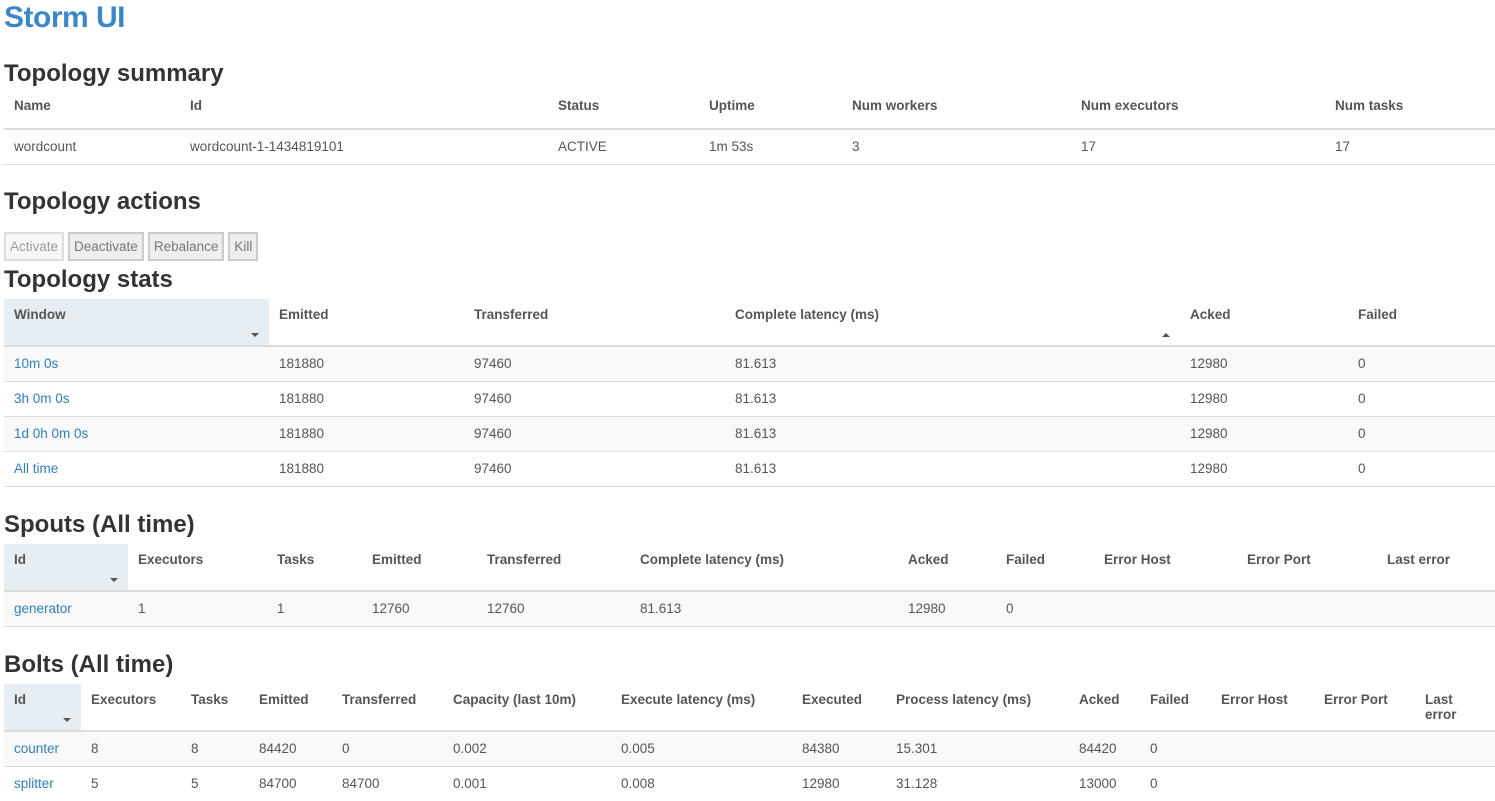 Image resolution: width=1495 pixels, height=801 pixels. I want to click on summary-num-workers: 3, so click(956, 147).